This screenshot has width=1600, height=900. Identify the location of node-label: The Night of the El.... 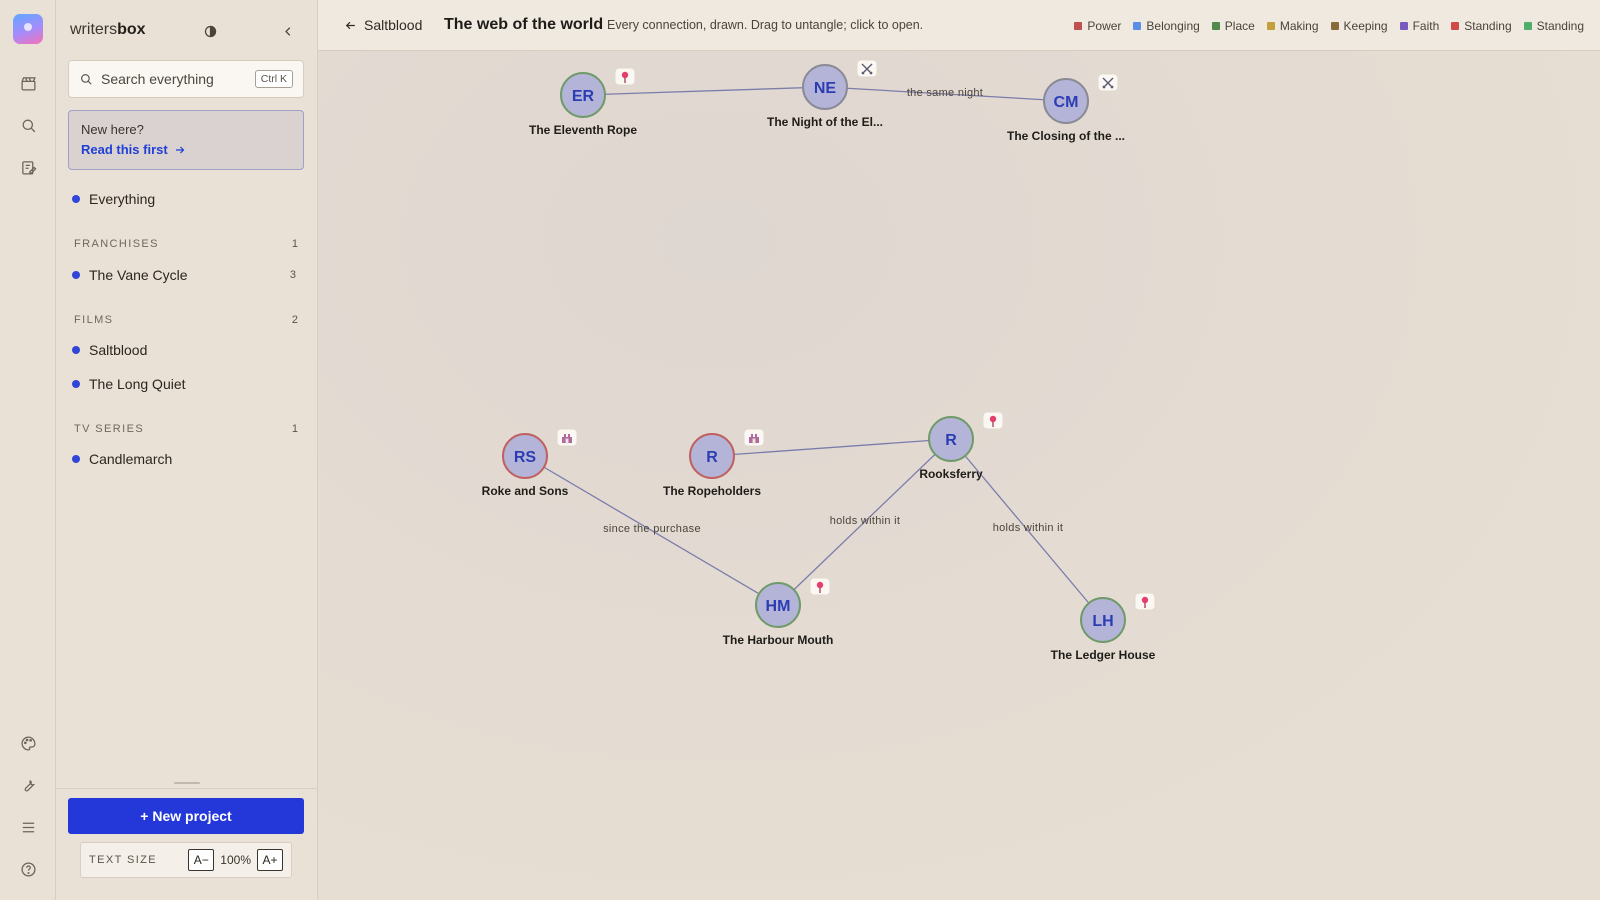
(825, 122).